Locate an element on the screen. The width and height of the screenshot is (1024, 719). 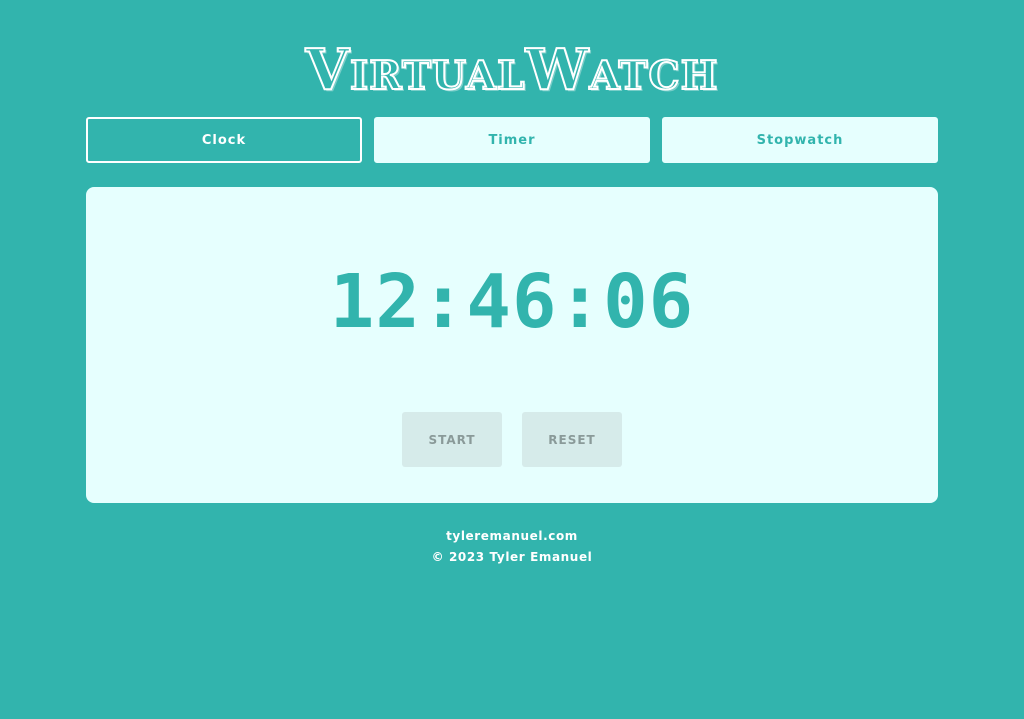
tab-timer: Timer is located at coordinates (512, 140).